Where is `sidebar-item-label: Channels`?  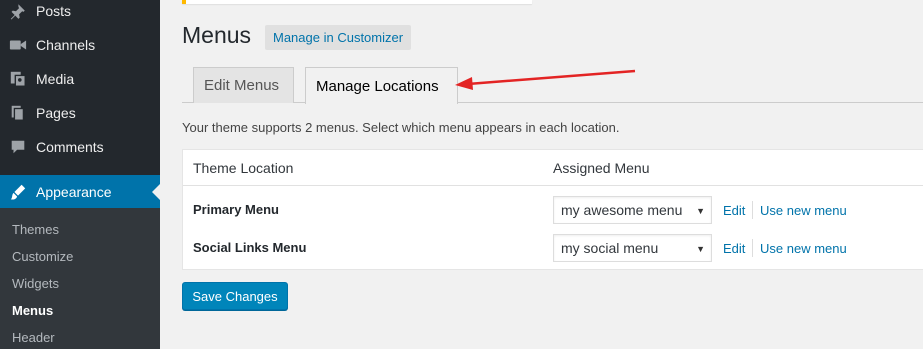 sidebar-item-label: Channels is located at coordinates (66, 45).